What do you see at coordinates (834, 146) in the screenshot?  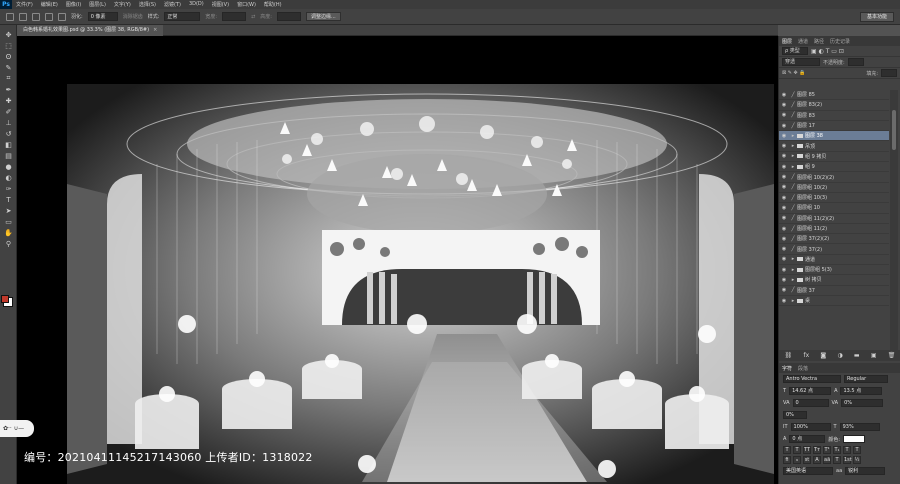 I see `layer-row: ◉ ▸ 吊顶` at bounding box center [834, 146].